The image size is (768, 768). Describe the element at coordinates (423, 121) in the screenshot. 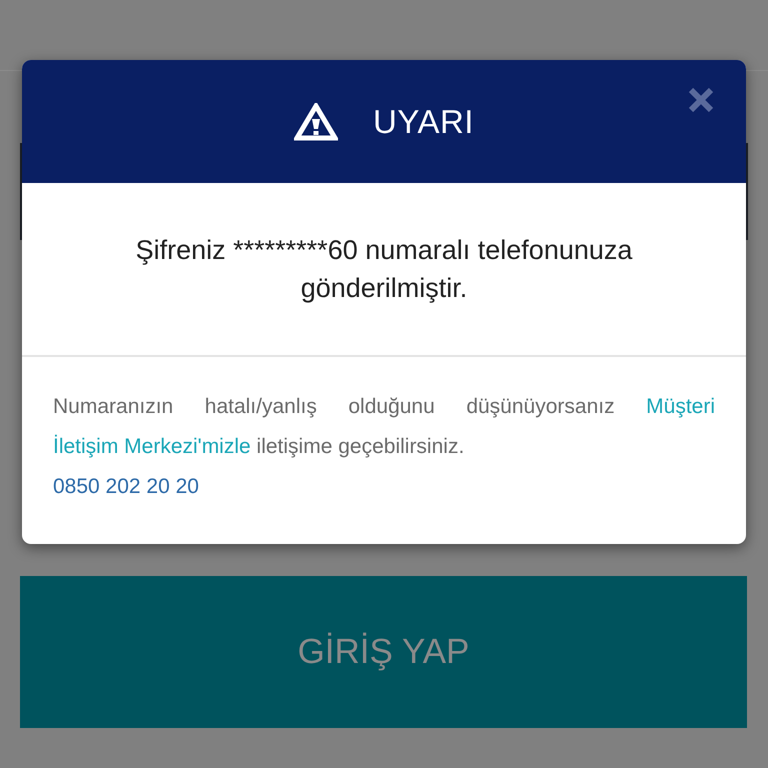

I see `dialog-title: UYARI` at that location.